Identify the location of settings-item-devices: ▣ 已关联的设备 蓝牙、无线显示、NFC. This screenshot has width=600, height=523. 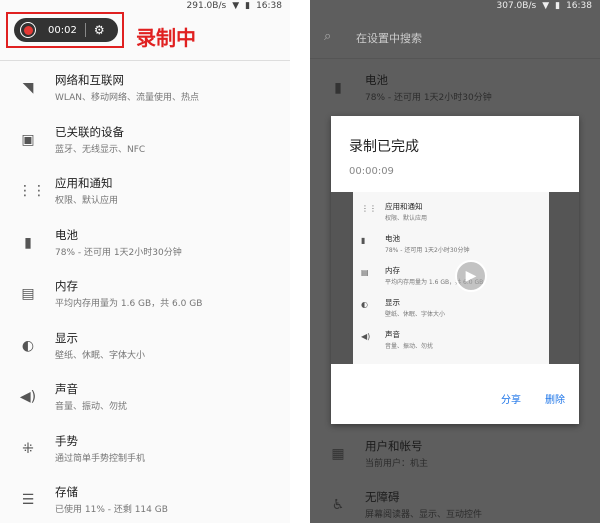
(145, 144).